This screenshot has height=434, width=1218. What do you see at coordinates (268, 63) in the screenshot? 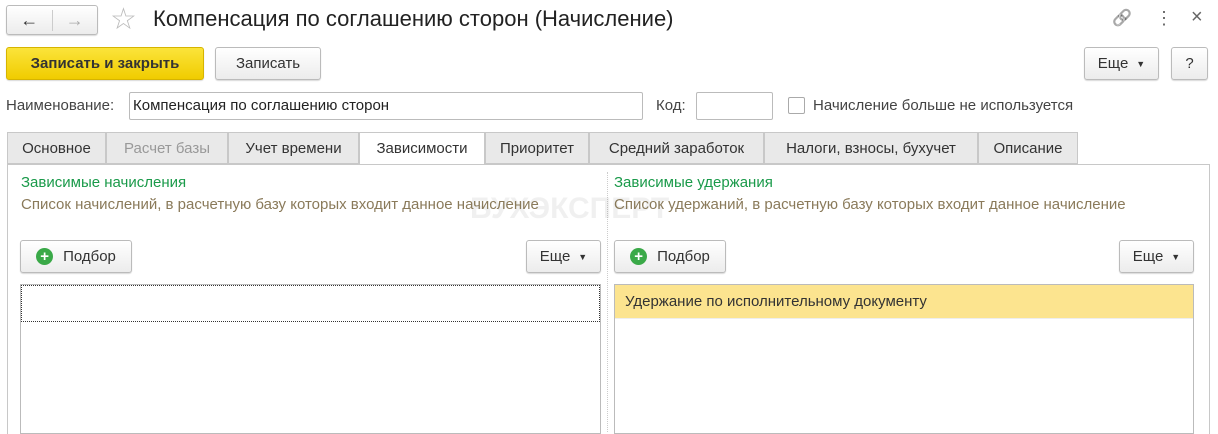
I see `save-button: Записать` at bounding box center [268, 63].